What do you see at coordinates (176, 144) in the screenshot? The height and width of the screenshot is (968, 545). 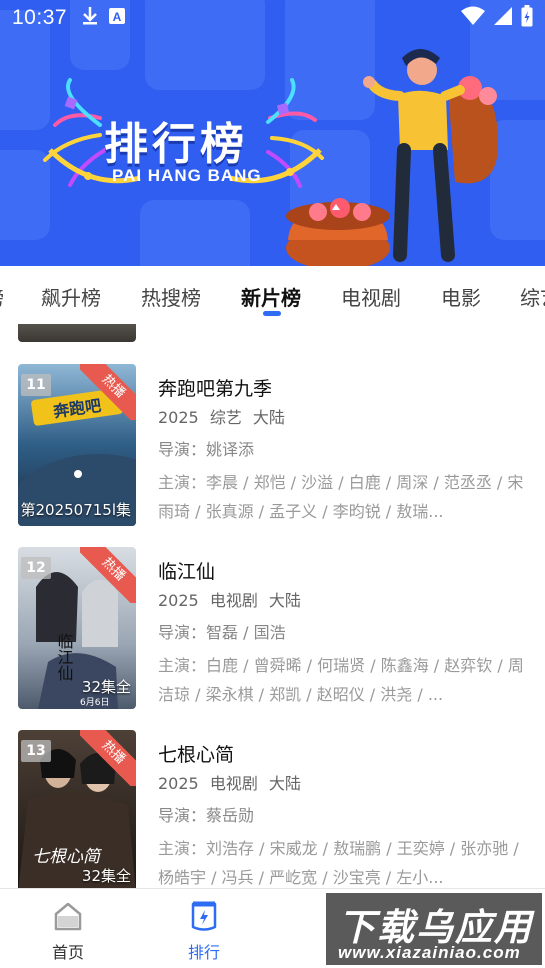 I see `banner-title: 排行榜` at bounding box center [176, 144].